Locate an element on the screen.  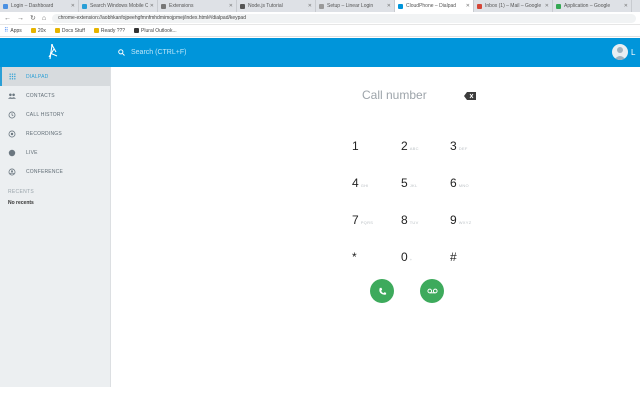
reload-icon: ↻ is located at coordinates (33, 18).